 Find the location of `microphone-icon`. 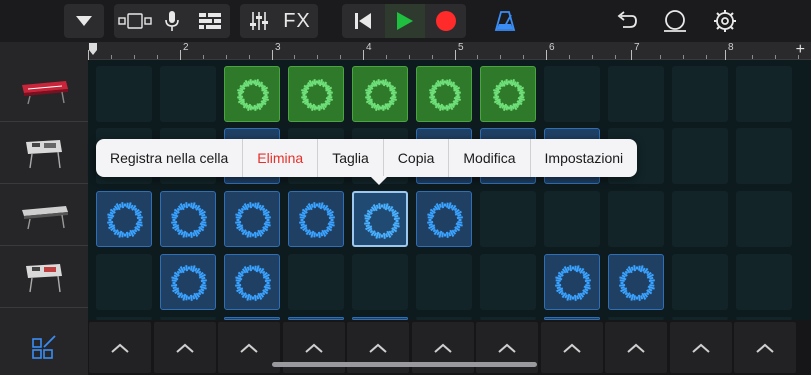

microphone-icon is located at coordinates (172, 21).